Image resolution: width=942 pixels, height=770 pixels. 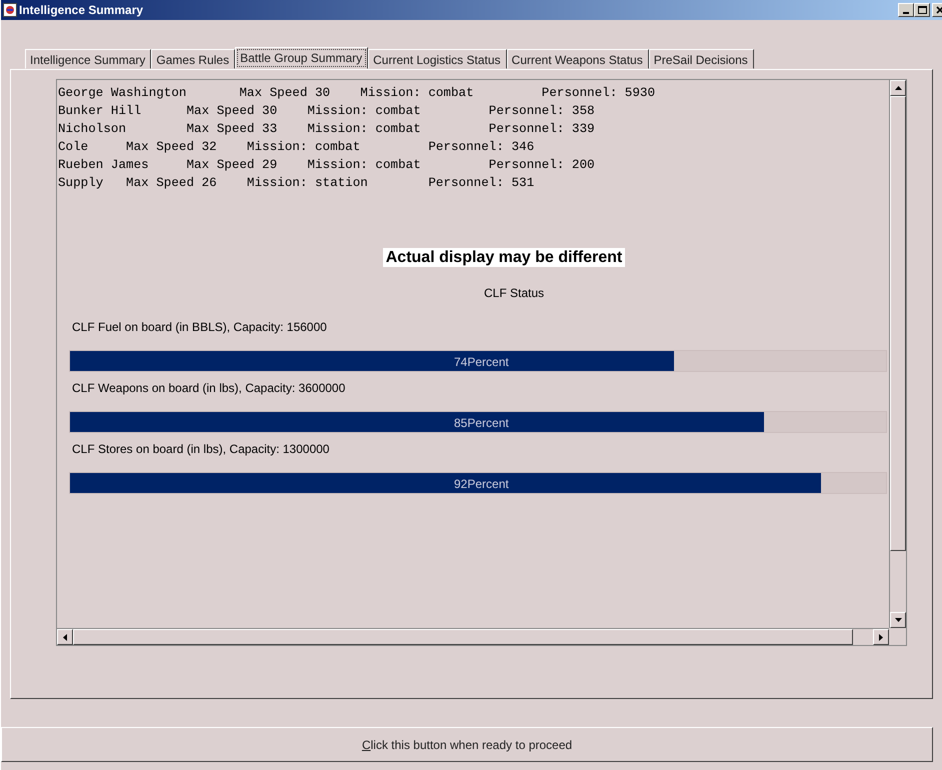 What do you see at coordinates (209, 388) in the screenshot?
I see `capacity-label: CLF Weapons on board (in lbs), Capacity: 3600000` at bounding box center [209, 388].